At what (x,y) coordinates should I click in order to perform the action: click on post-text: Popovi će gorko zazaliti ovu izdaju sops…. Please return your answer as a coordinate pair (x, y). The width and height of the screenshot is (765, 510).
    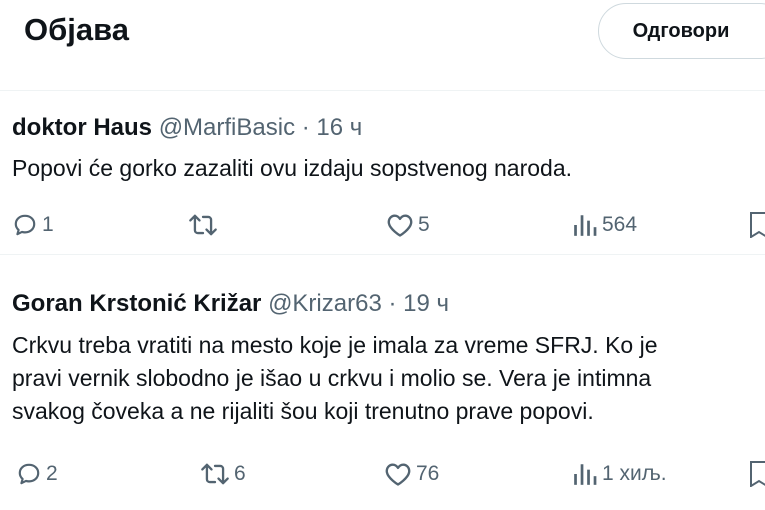
    Looking at the image, I should click on (292, 168).